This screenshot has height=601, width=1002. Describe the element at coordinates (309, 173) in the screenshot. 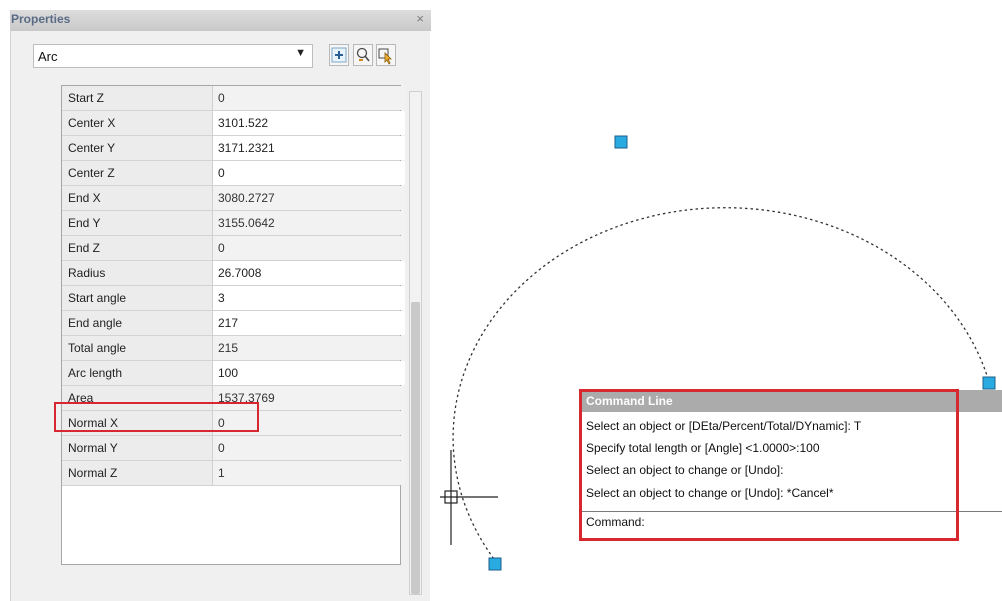

I see `property-value-field: 0` at that location.